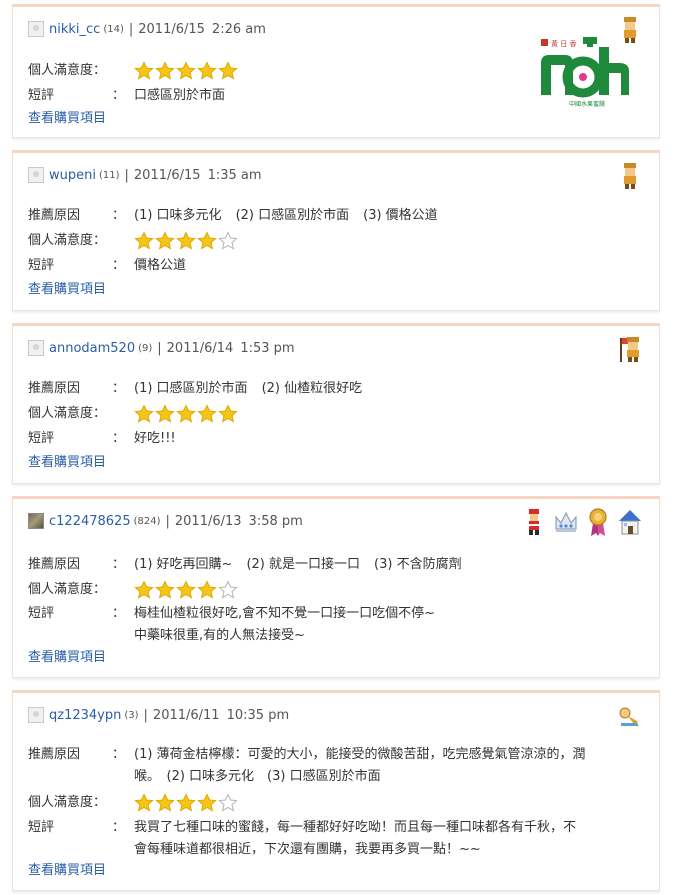 This screenshot has width=674, height=895. What do you see at coordinates (147, 521) in the screenshot?
I see `review-count: (824)` at bounding box center [147, 521].